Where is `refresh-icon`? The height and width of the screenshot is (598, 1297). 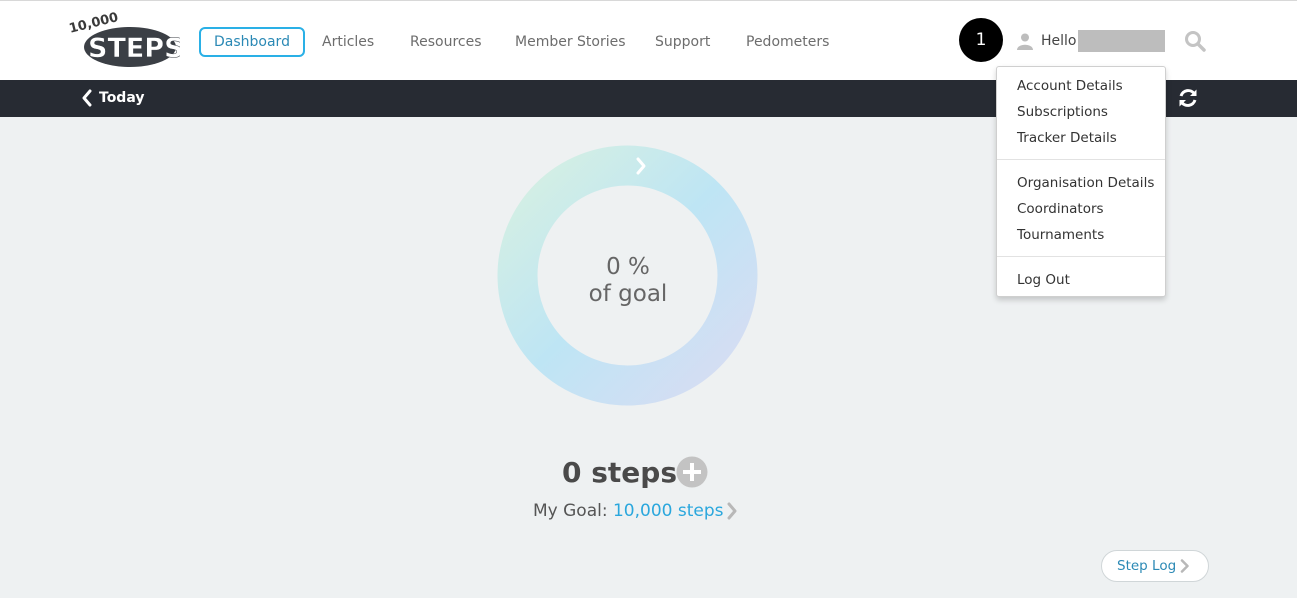 refresh-icon is located at coordinates (1188, 98).